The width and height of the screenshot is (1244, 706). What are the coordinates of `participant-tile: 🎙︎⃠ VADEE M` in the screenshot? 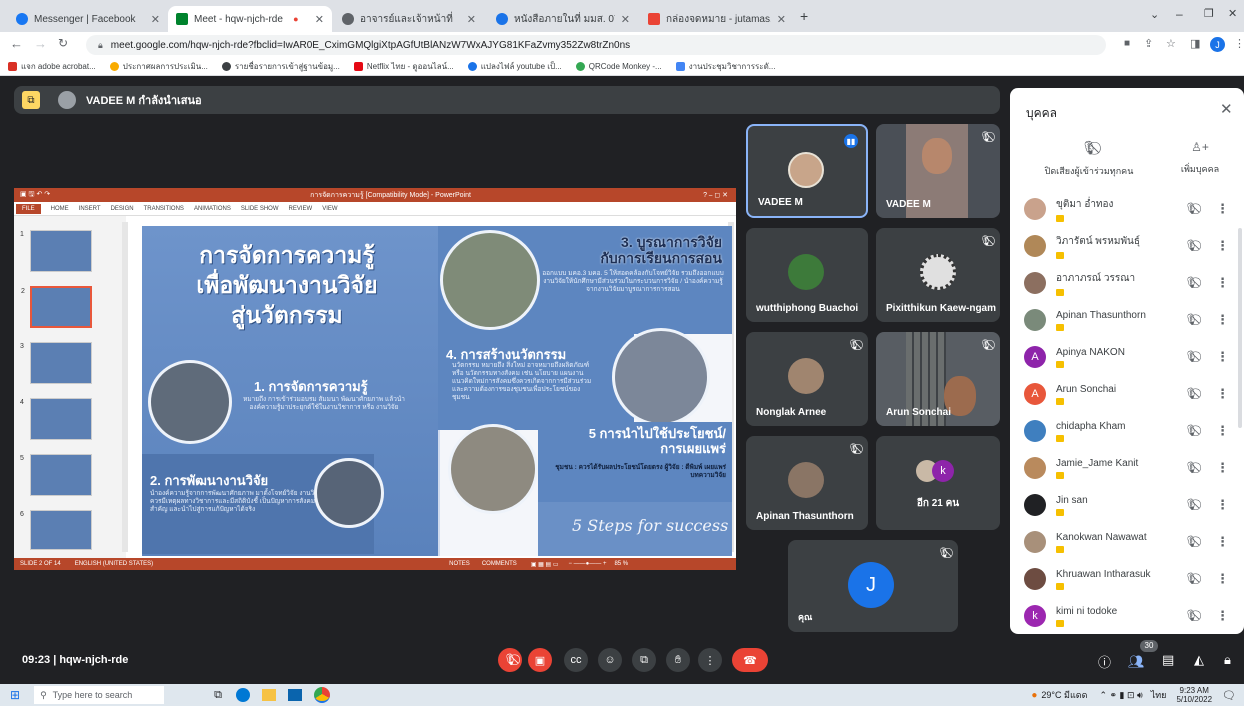 It's located at (938, 171).